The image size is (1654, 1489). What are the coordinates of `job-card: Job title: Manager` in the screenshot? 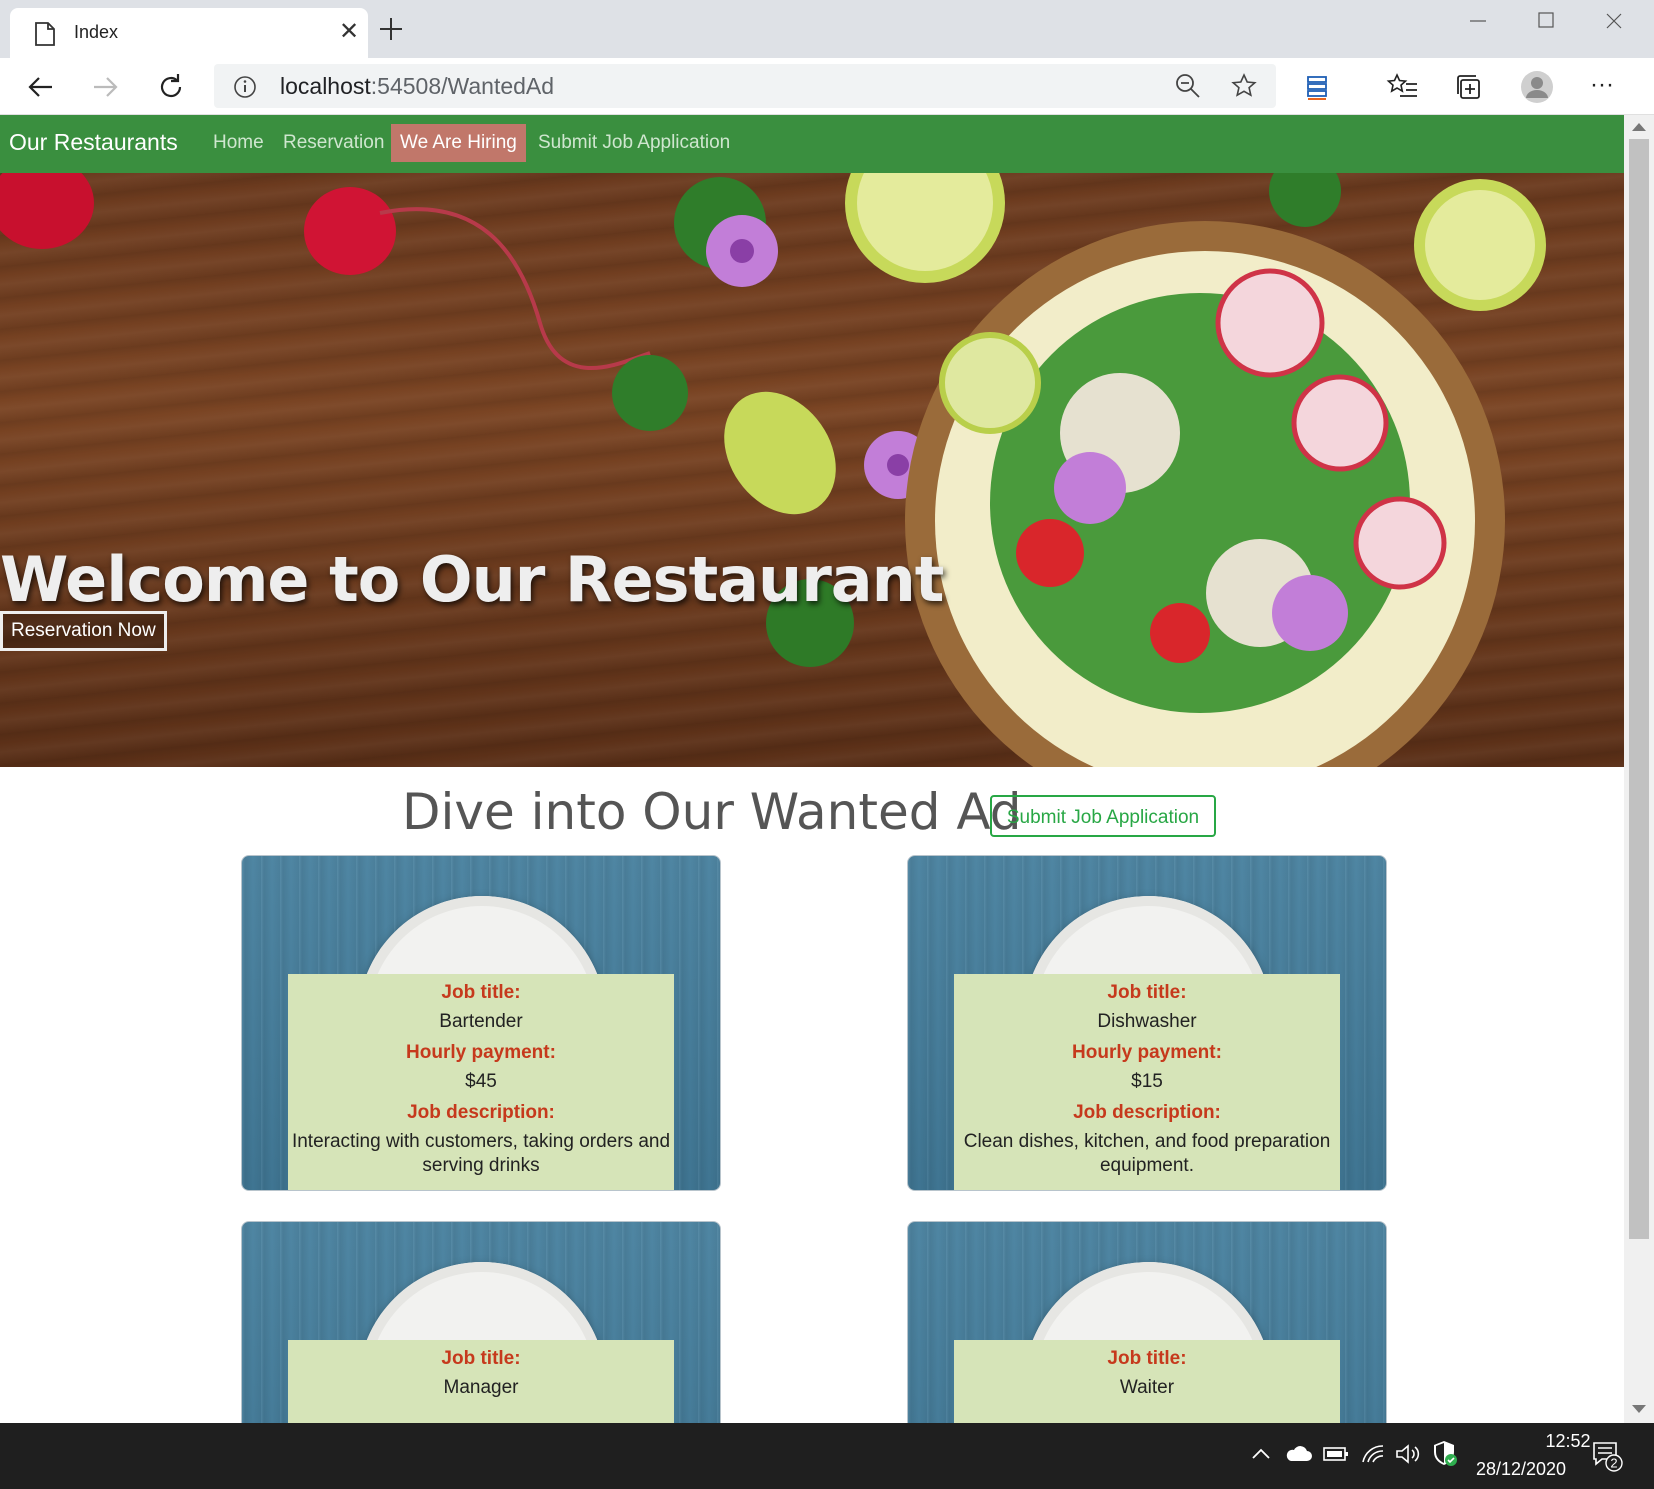 It's located at (481, 1322).